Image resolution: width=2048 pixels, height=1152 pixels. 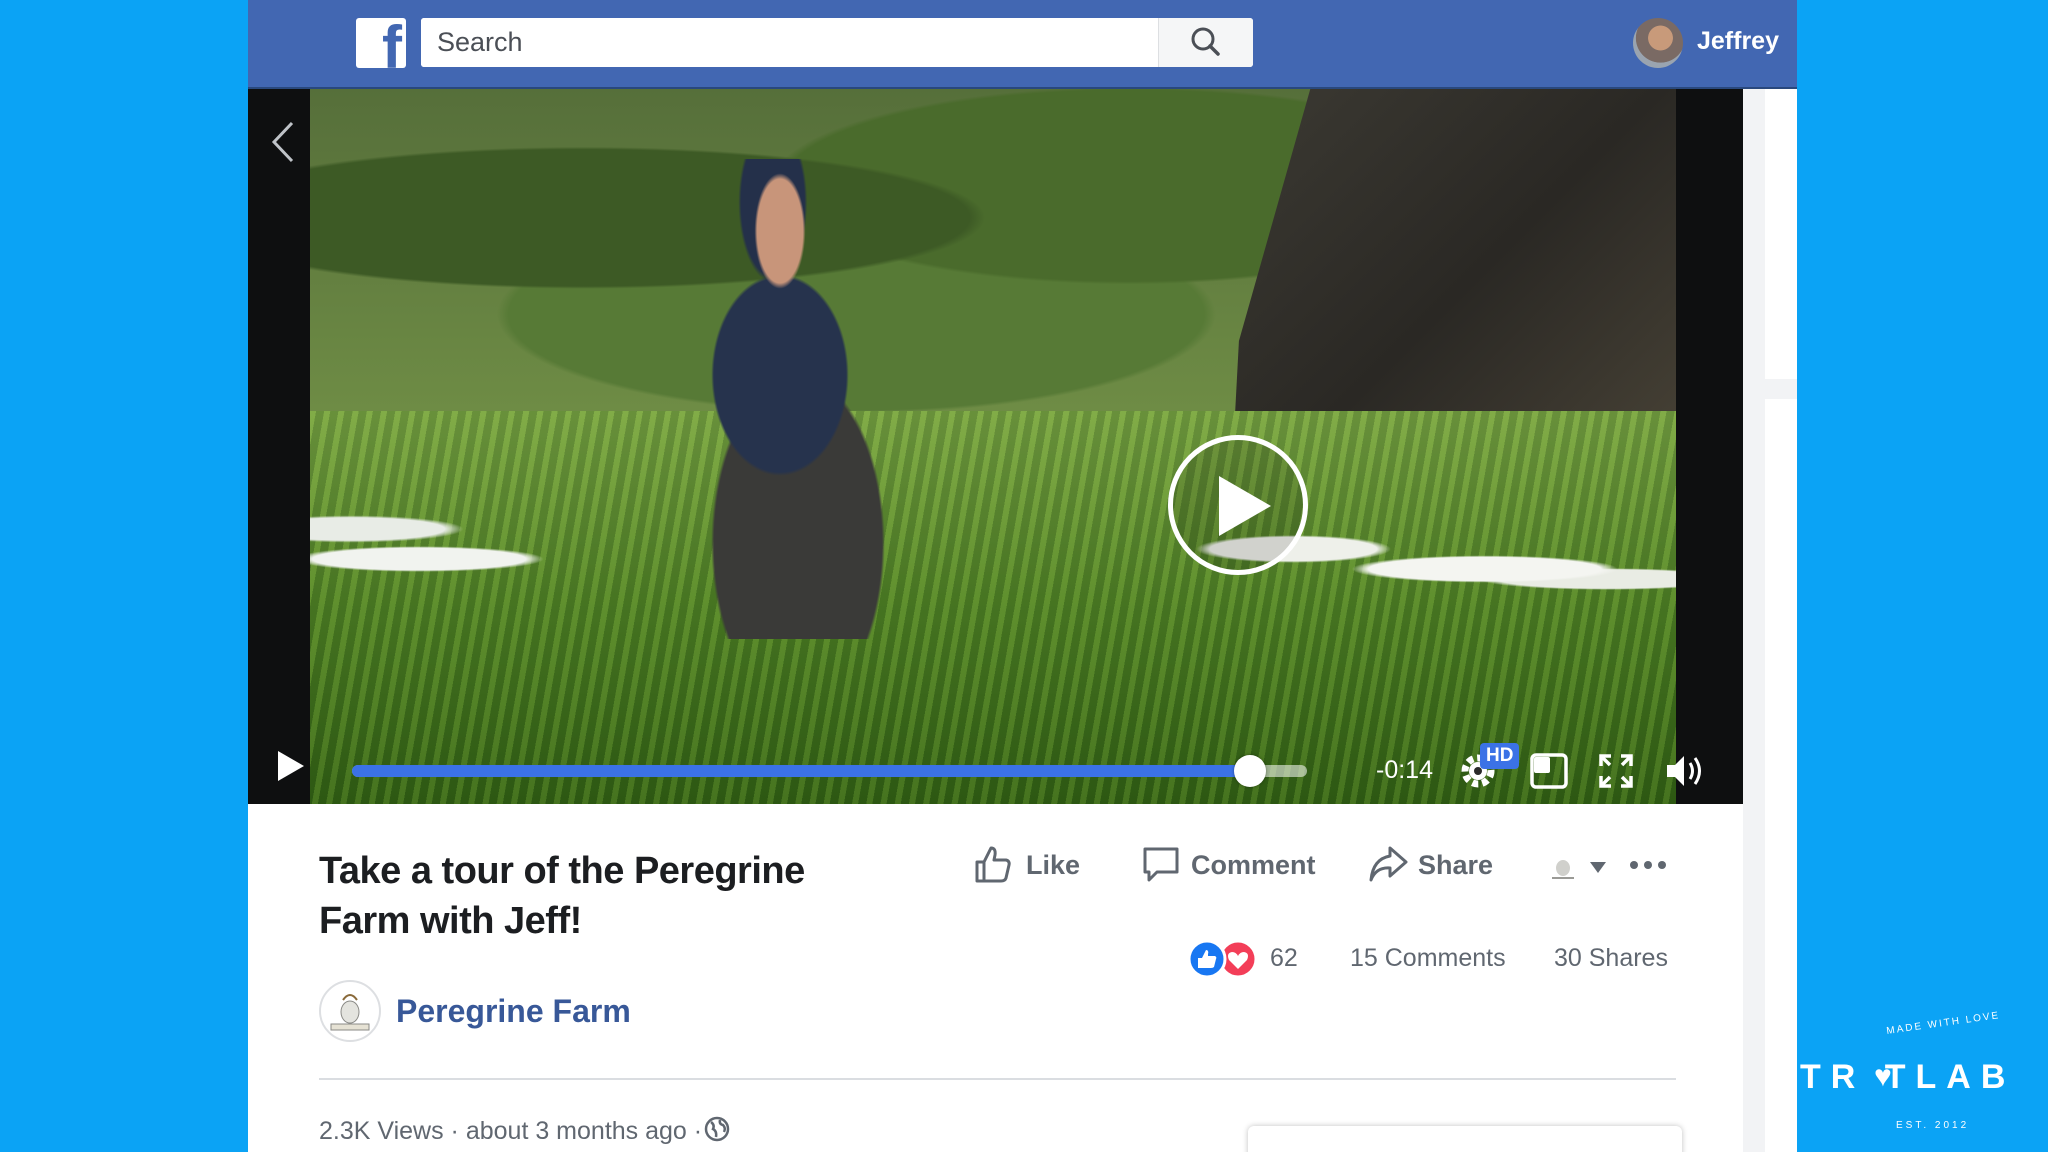 I want to click on center-play-button, so click(x=1238, y=505).